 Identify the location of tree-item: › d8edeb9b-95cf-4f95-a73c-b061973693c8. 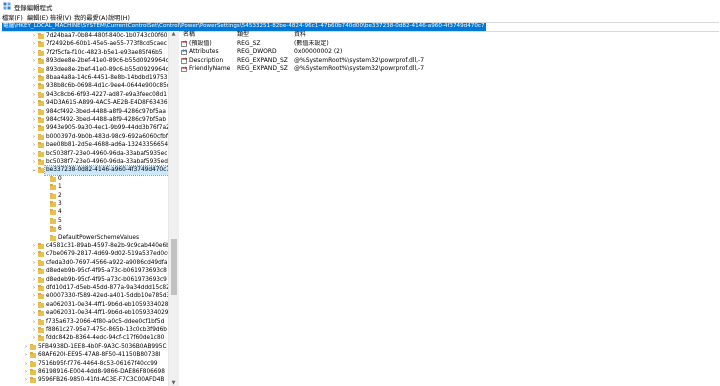
(84, 271).